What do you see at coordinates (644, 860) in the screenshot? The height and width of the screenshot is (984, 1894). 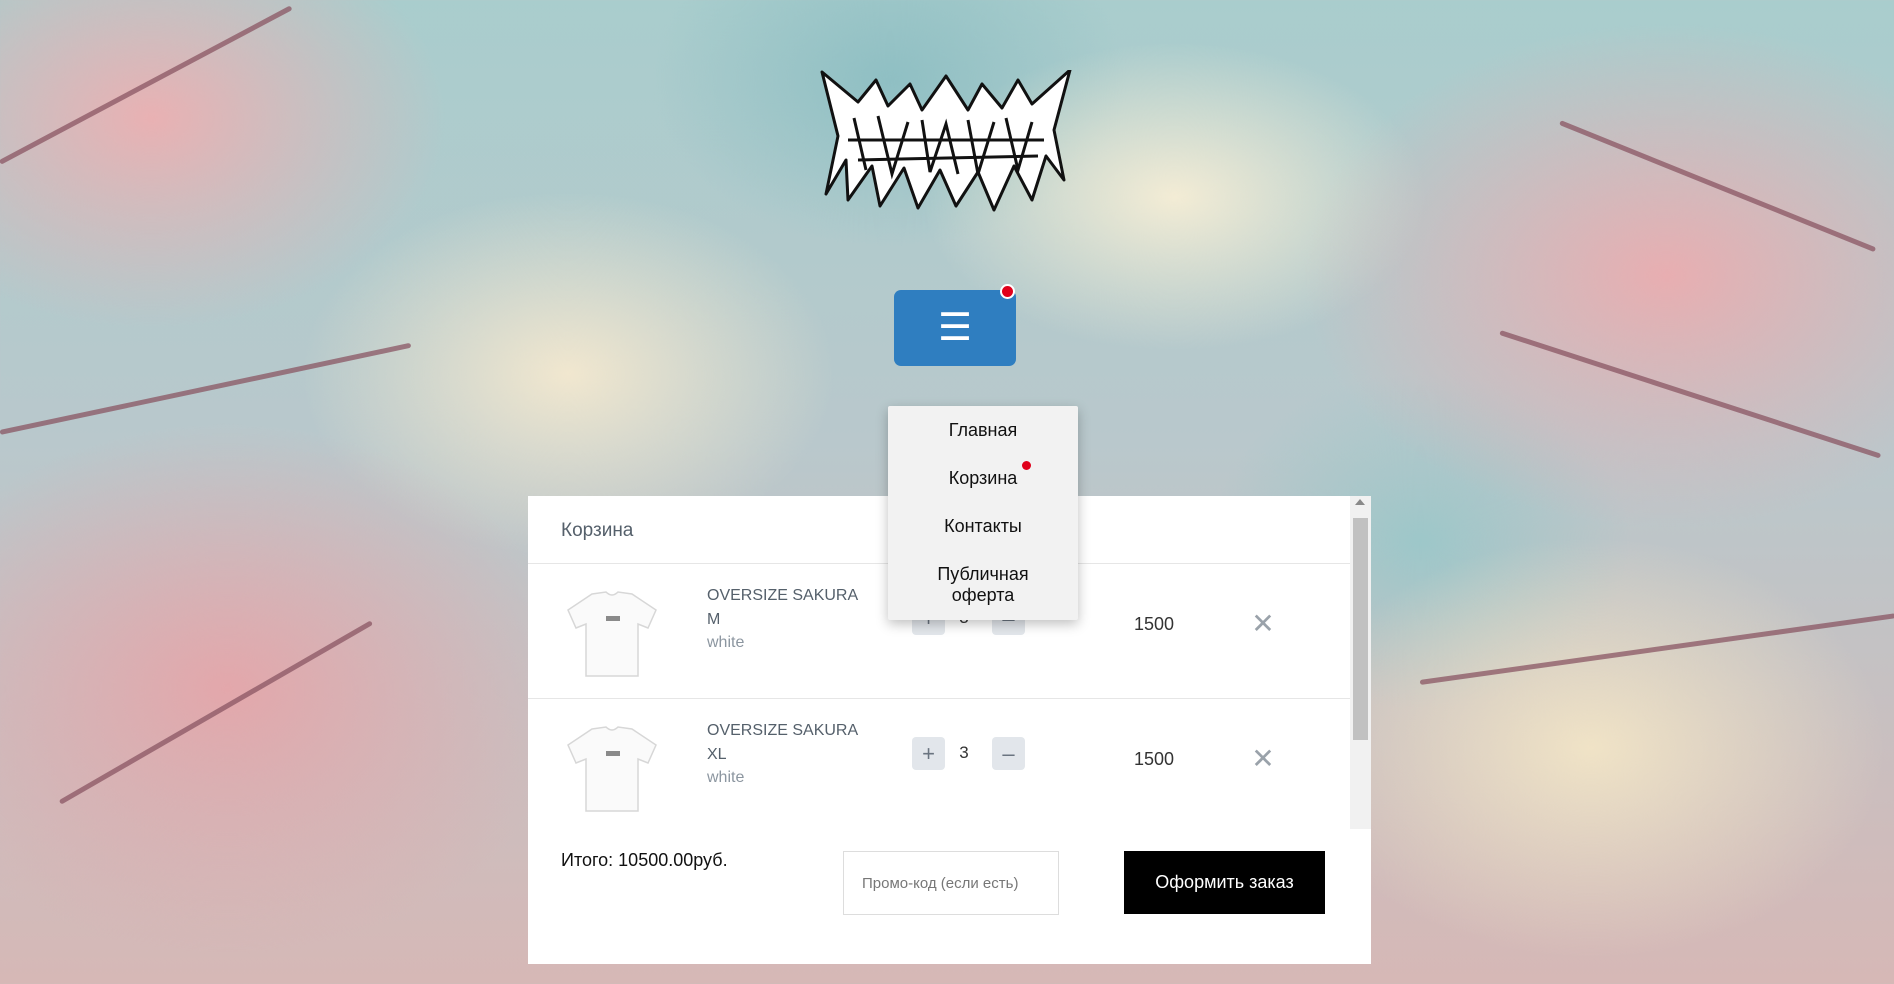 I see `cart-total: Итого: 10500.00руб.` at bounding box center [644, 860].